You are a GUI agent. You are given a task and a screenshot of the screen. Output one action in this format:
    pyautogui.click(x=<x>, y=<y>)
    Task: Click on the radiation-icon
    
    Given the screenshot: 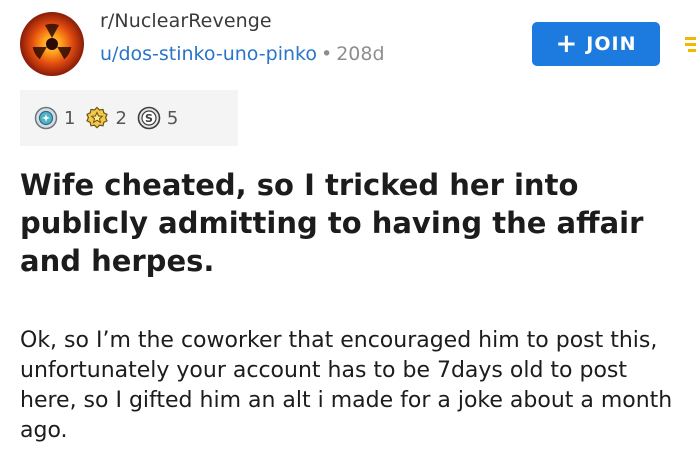 What is the action you would take?
    pyautogui.click(x=52, y=41)
    